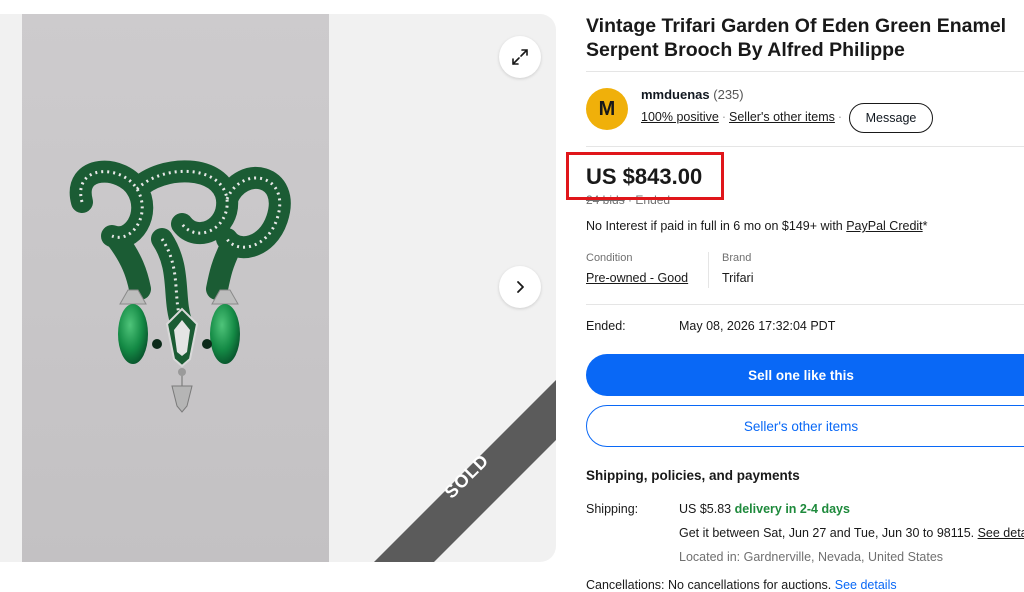 This screenshot has width=1024, height=592. What do you see at coordinates (466, 476) in the screenshot?
I see `sold-badge: SOLD` at bounding box center [466, 476].